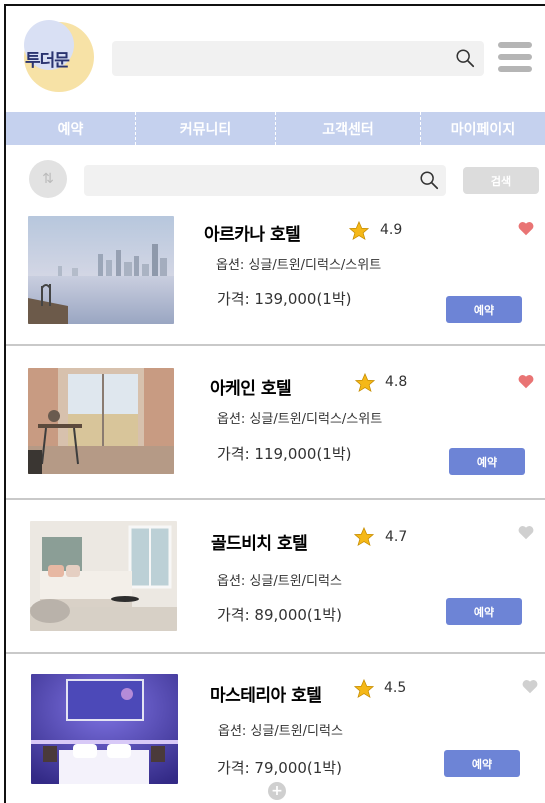 The height and width of the screenshot is (803, 545). What do you see at coordinates (348, 128) in the screenshot?
I see `nav-item-customer-center: 고객센터` at bounding box center [348, 128].